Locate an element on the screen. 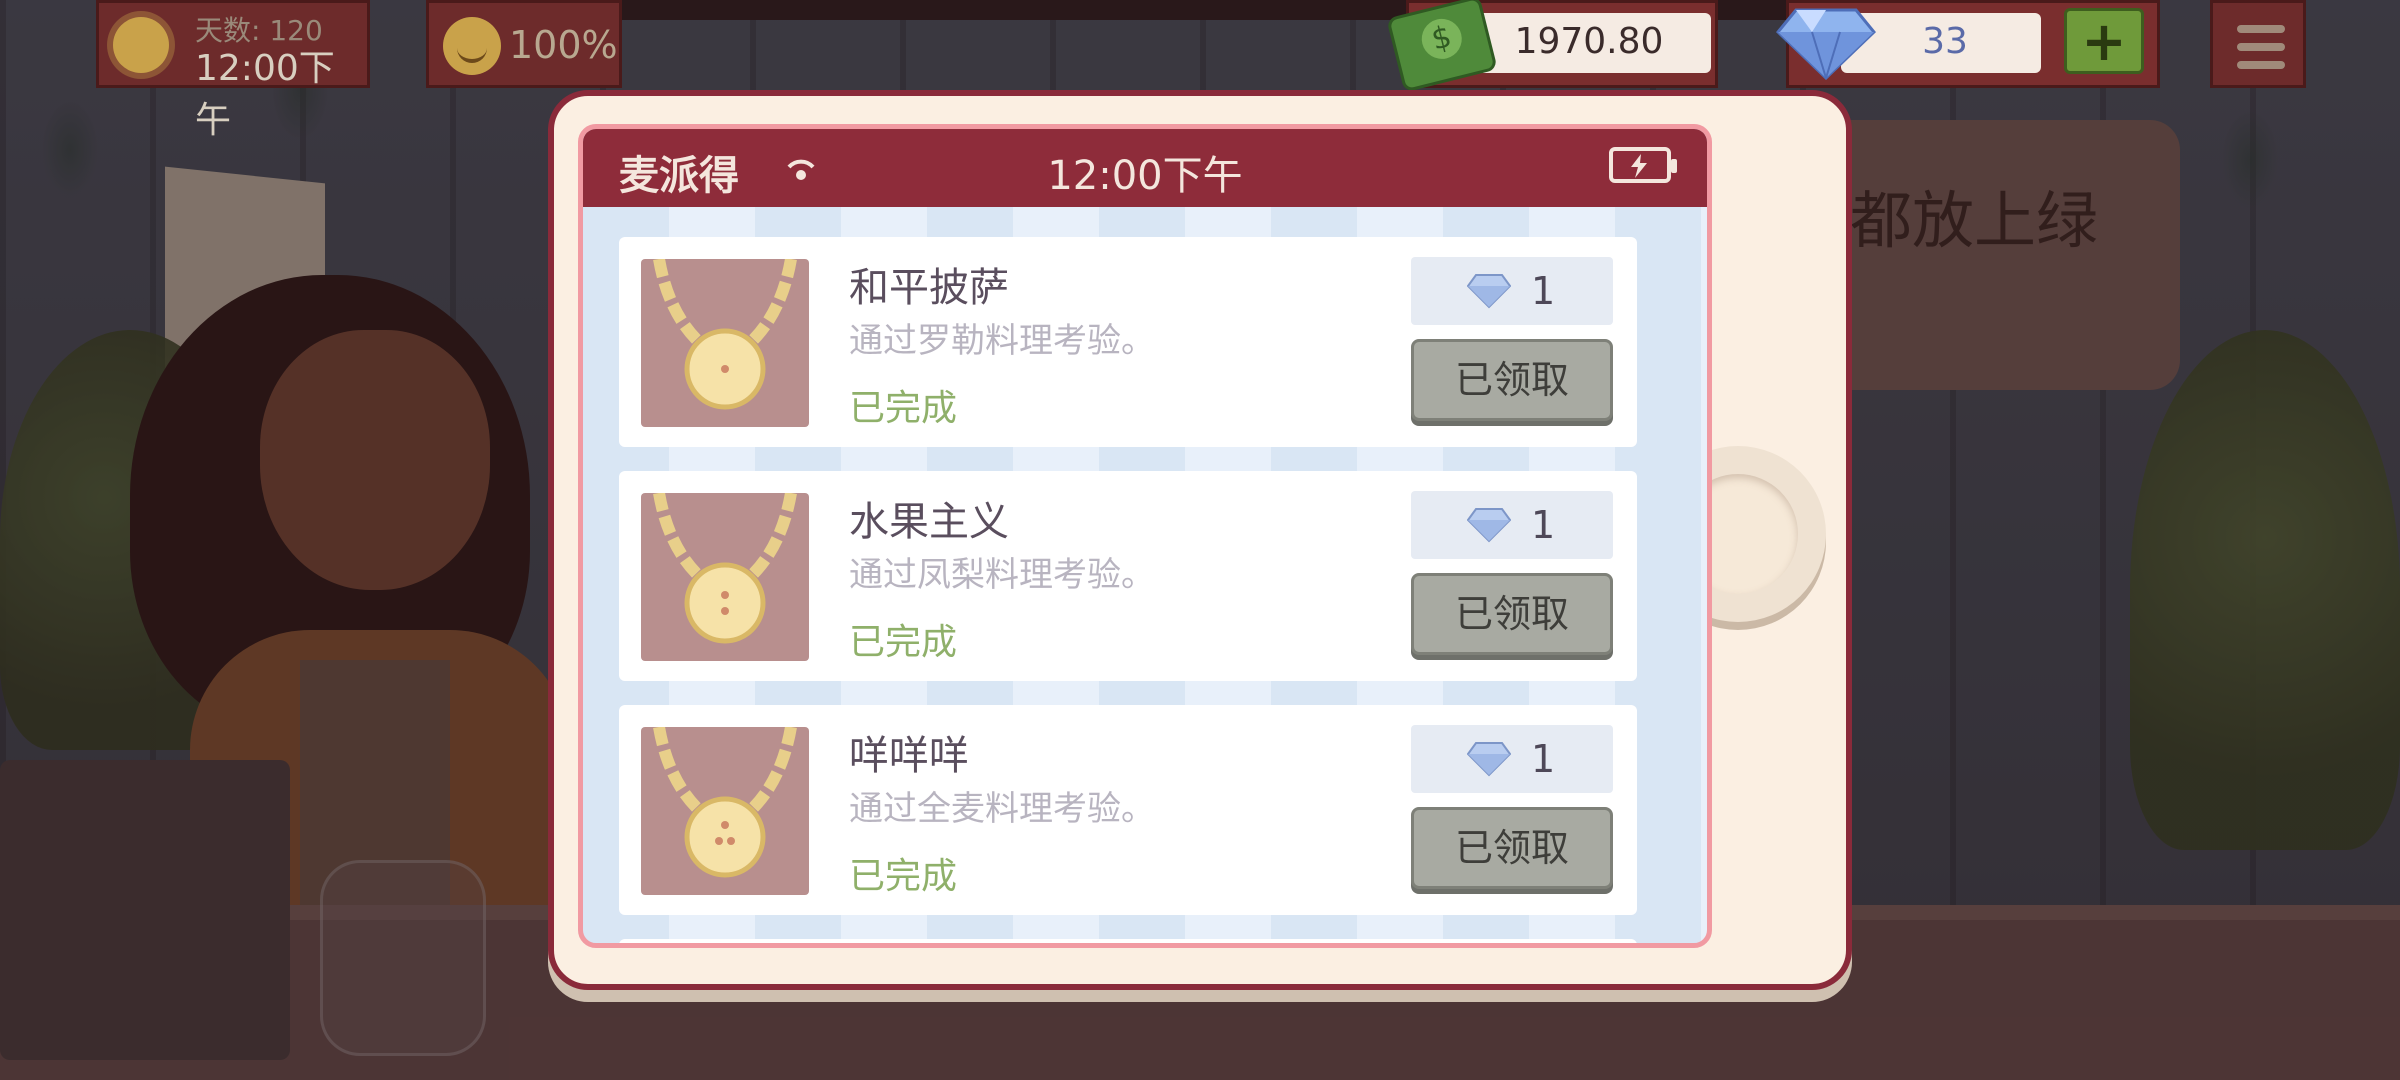 This screenshot has width=2400, height=1080. achievement-title: 和平披萨 is located at coordinates (929, 288).